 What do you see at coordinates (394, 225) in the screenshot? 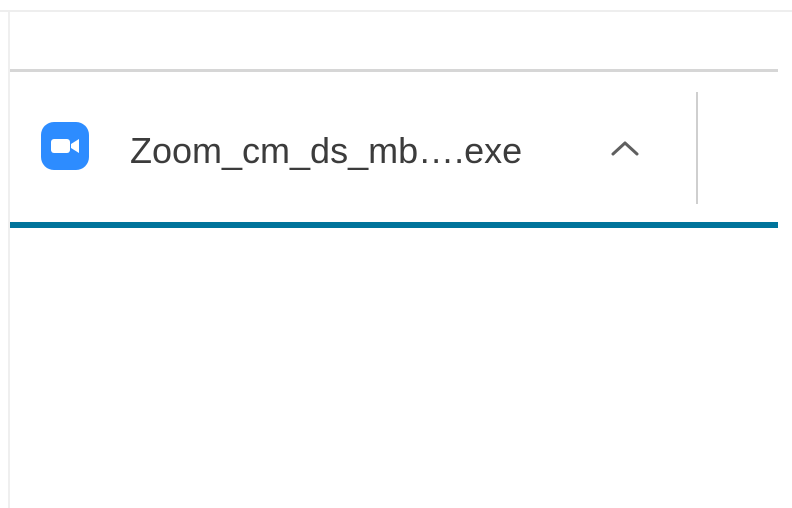
I see `download-shelf-bottom-border` at bounding box center [394, 225].